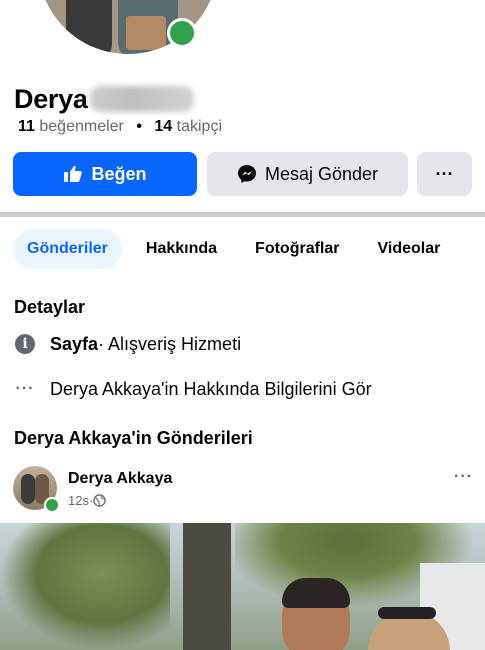 The image size is (485, 650). Describe the element at coordinates (211, 388) in the screenshot. I see `see-about-label: Derya Akkaya'in Hakkında Bilgilerini Gör` at that location.